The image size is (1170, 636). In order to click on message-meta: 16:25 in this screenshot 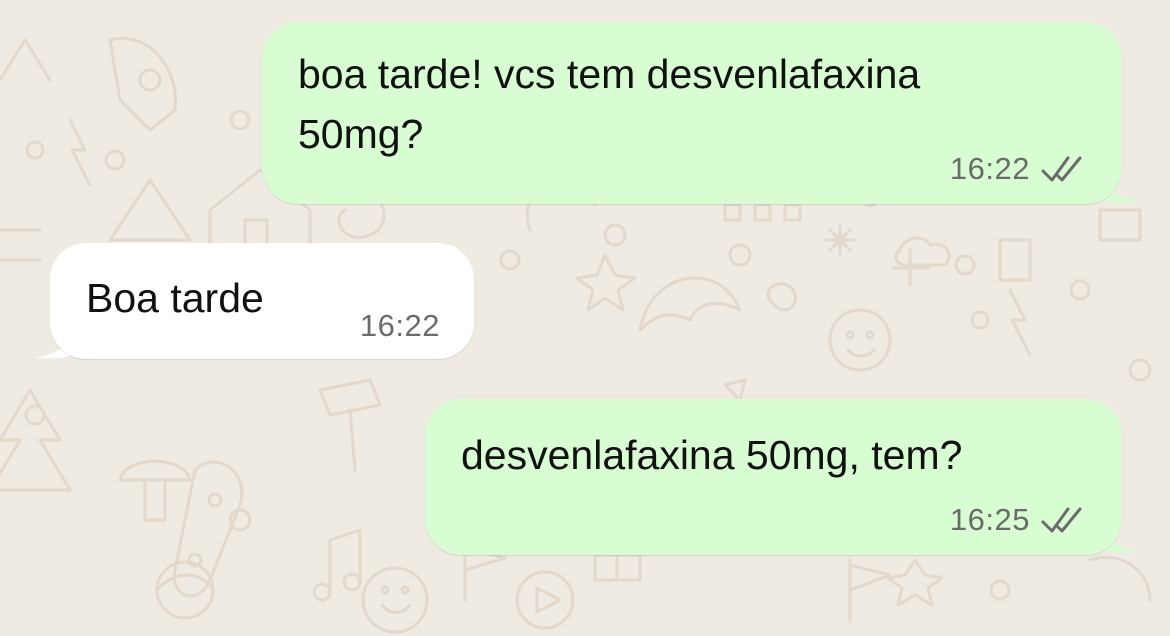, I will do `click(1019, 520)`.